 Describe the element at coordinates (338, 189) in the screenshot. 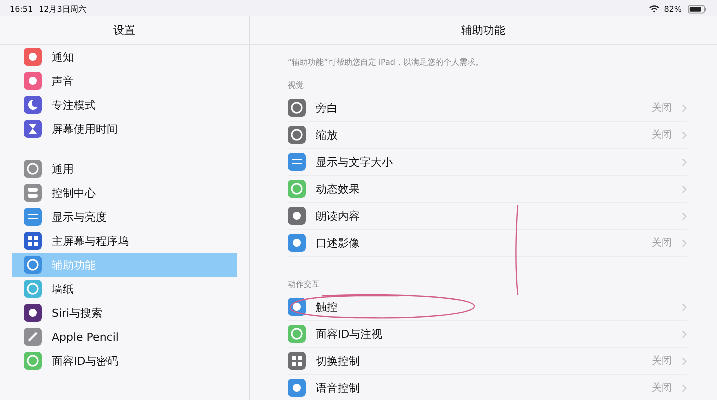

I see `row-label: 动态效果` at that location.